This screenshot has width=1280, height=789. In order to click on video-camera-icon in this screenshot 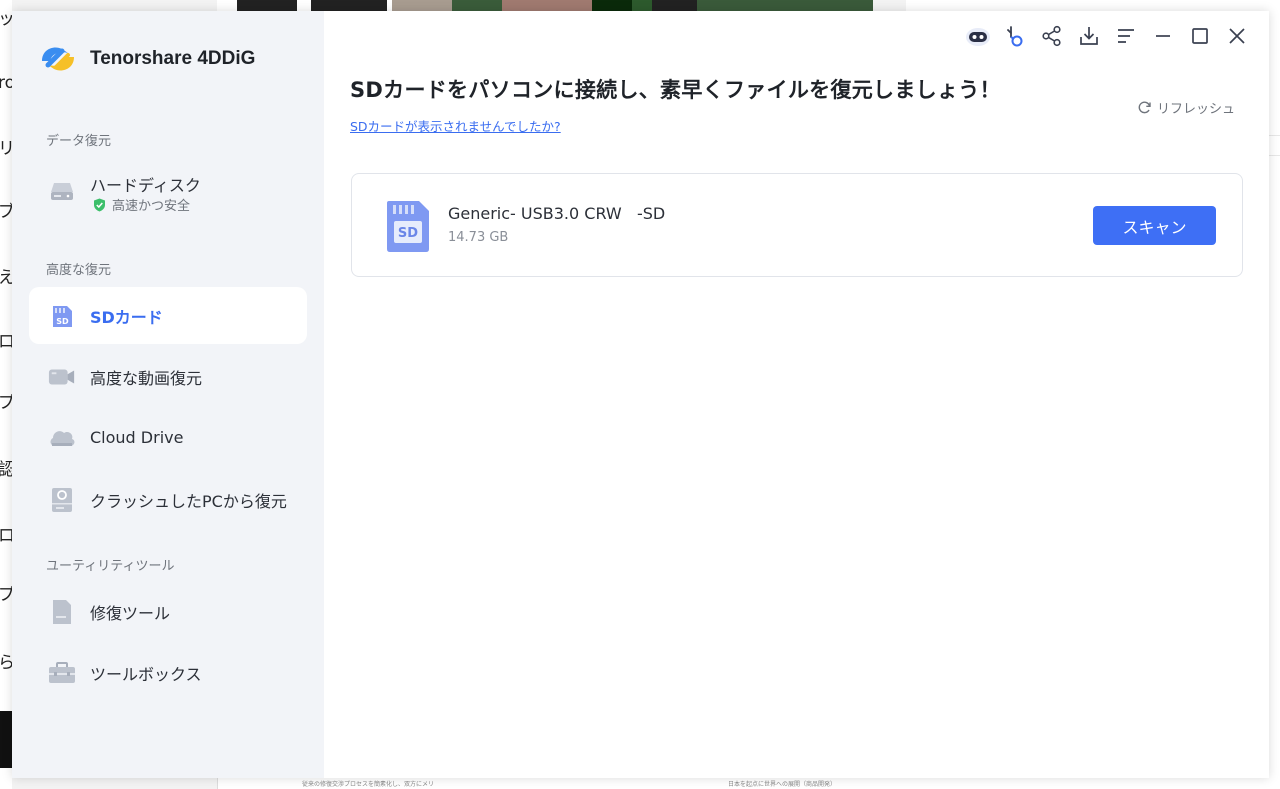, I will do `click(62, 377)`.